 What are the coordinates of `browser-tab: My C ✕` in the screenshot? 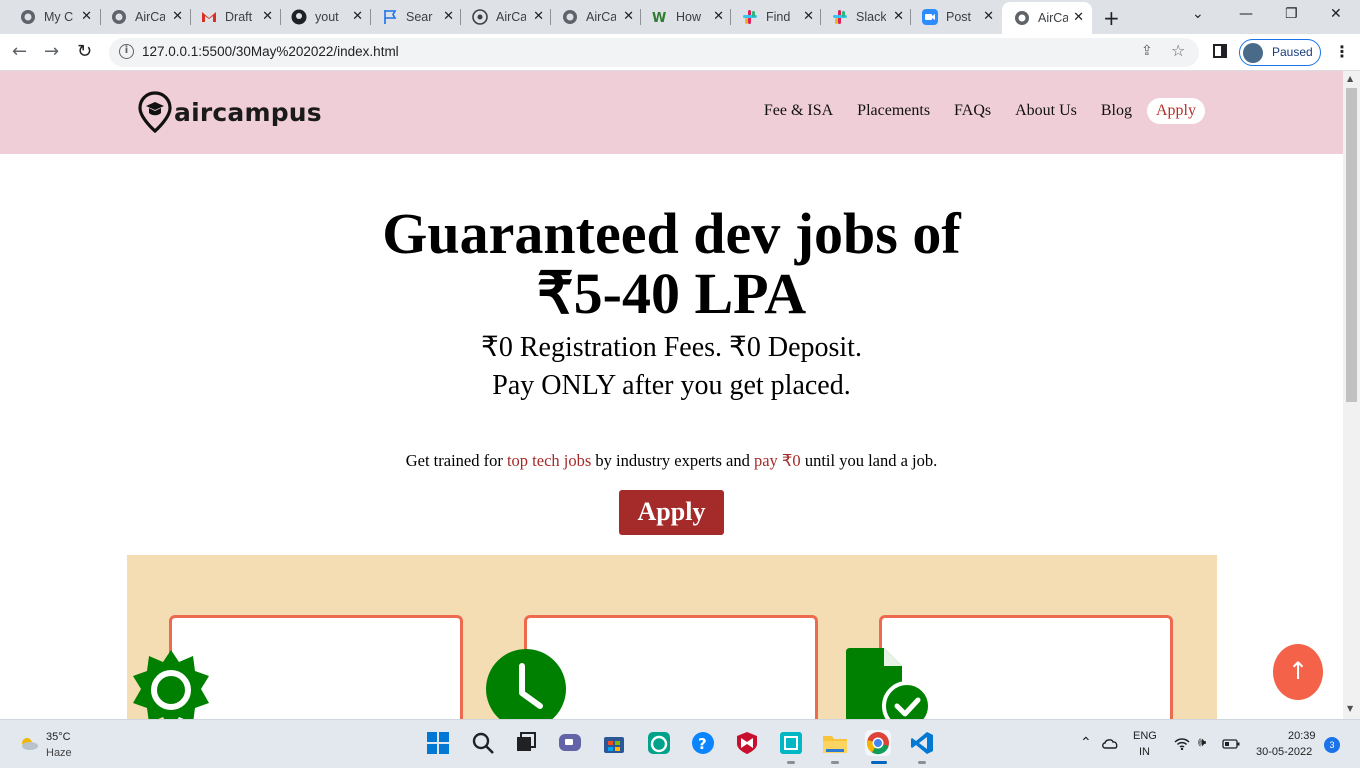 It's located at (54, 17).